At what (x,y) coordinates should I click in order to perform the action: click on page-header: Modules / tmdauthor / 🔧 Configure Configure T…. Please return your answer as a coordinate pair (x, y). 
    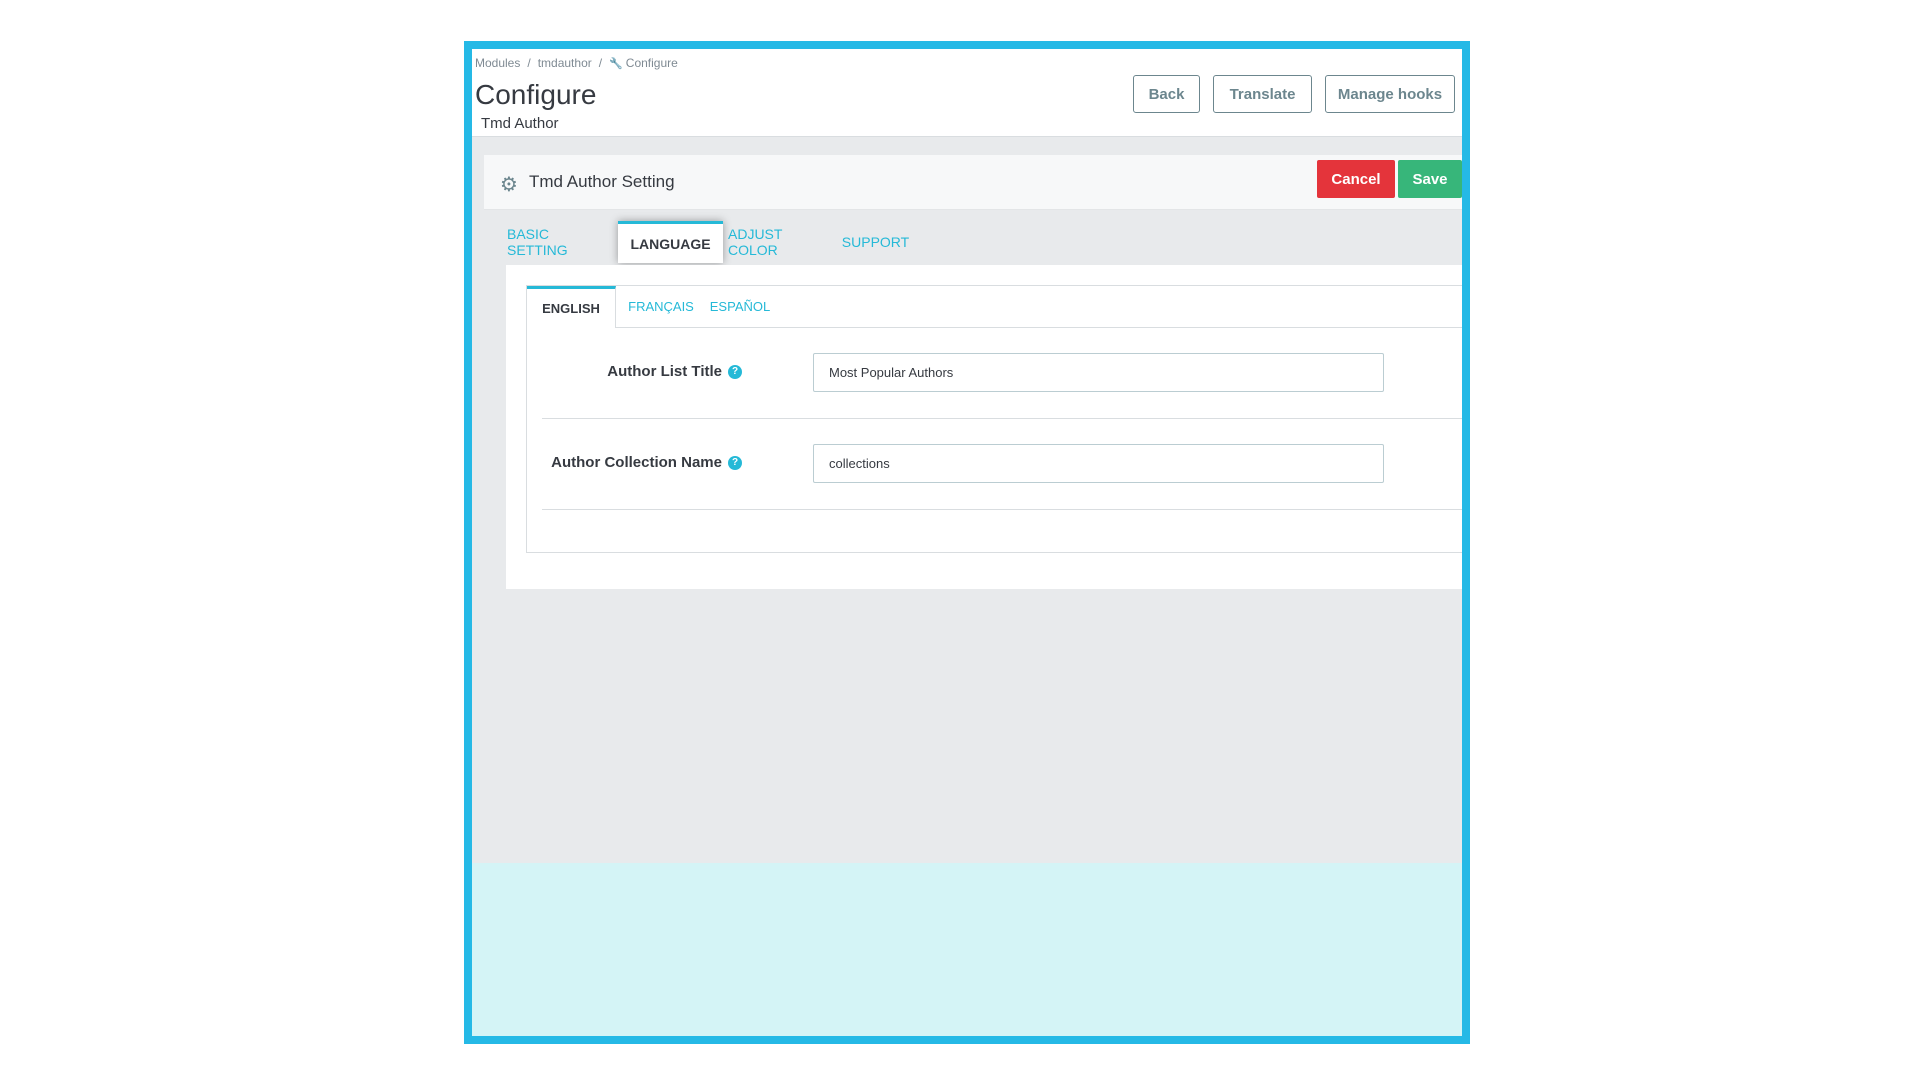
    Looking at the image, I should click on (967, 93).